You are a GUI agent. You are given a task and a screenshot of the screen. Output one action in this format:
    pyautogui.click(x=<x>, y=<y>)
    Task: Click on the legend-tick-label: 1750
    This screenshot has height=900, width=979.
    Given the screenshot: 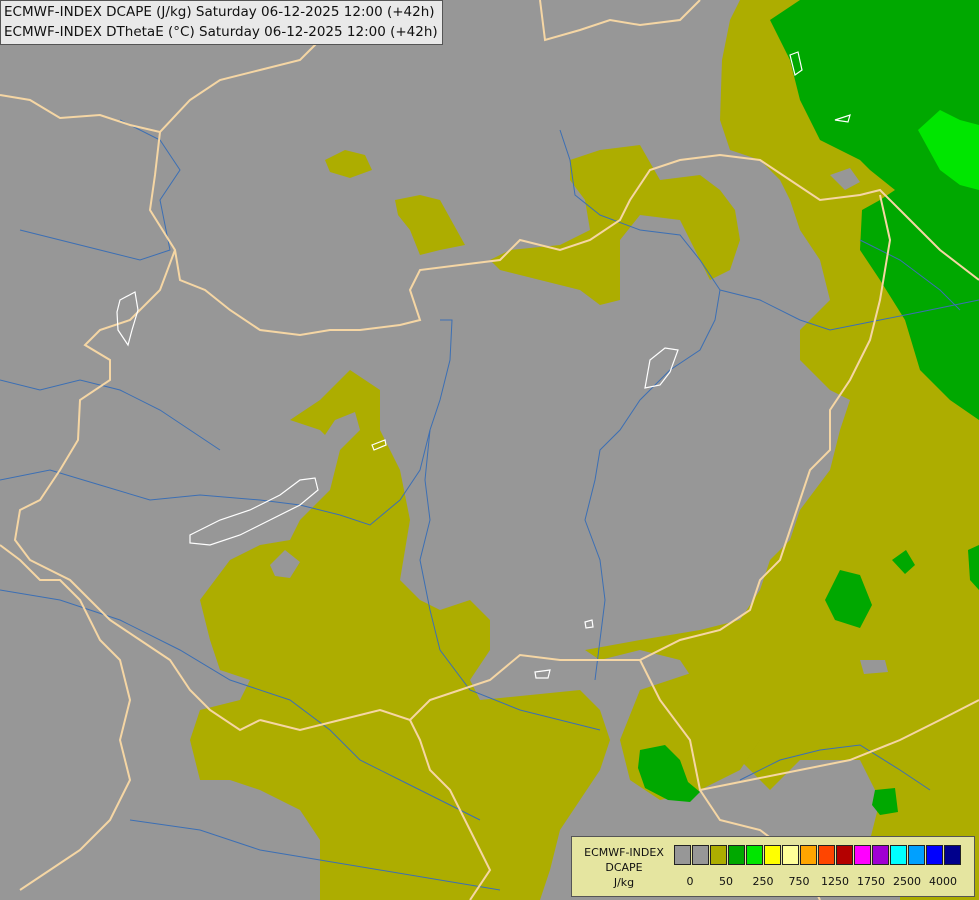 What is the action you would take?
    pyautogui.click(x=871, y=881)
    